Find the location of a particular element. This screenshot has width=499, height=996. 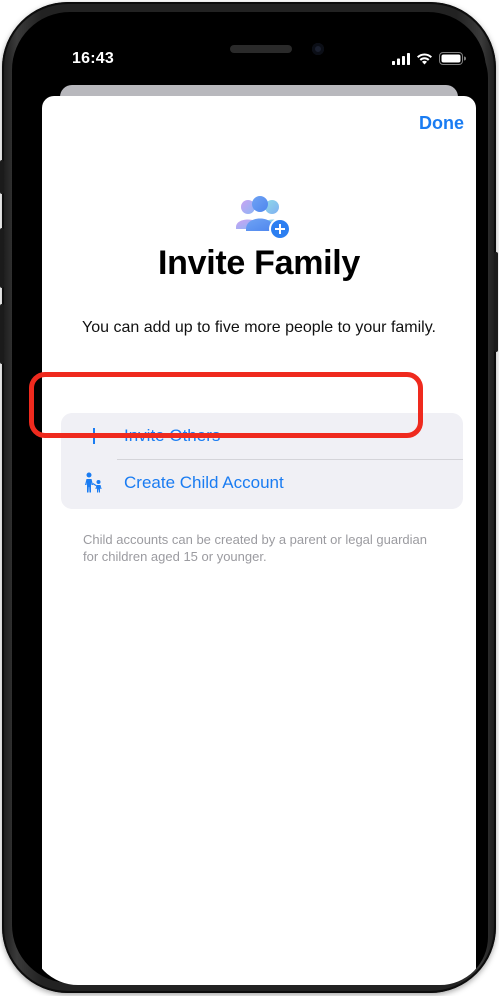

create-child-account-button: Create Child Account is located at coordinates (262, 483).